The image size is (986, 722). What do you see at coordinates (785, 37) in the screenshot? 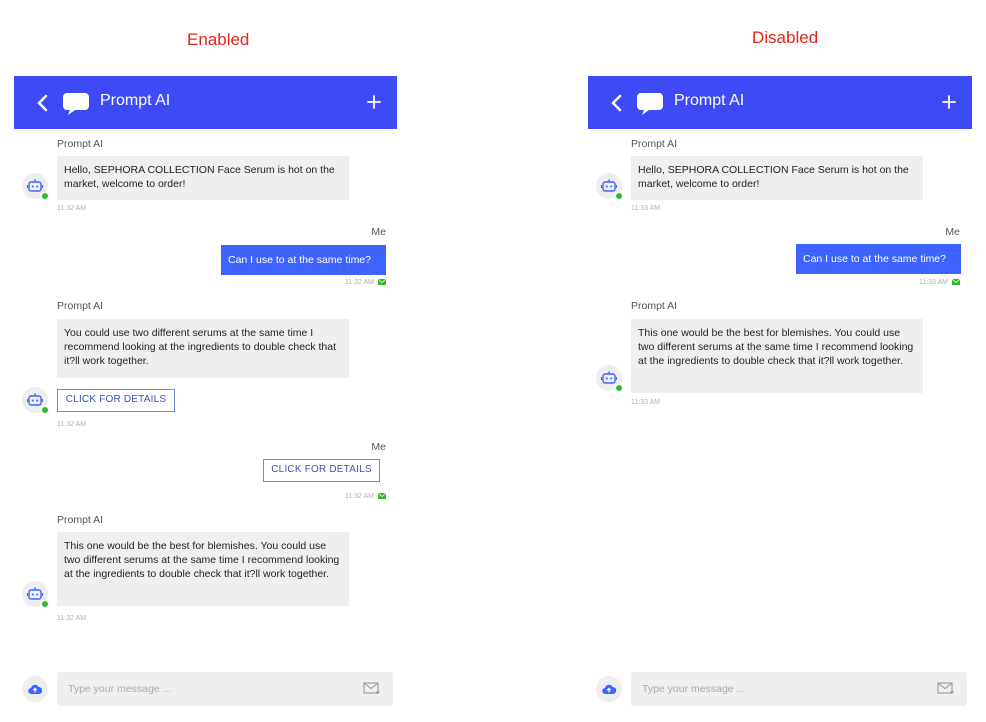
I see `section-label-disabled: Disabled` at bounding box center [785, 37].